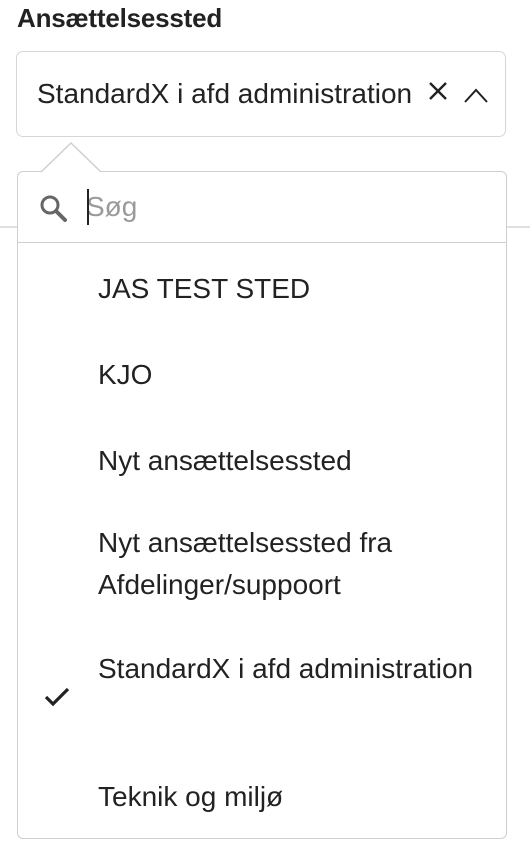 This screenshot has height=856, width=530. I want to click on dropdown-pointer, so click(71, 157).